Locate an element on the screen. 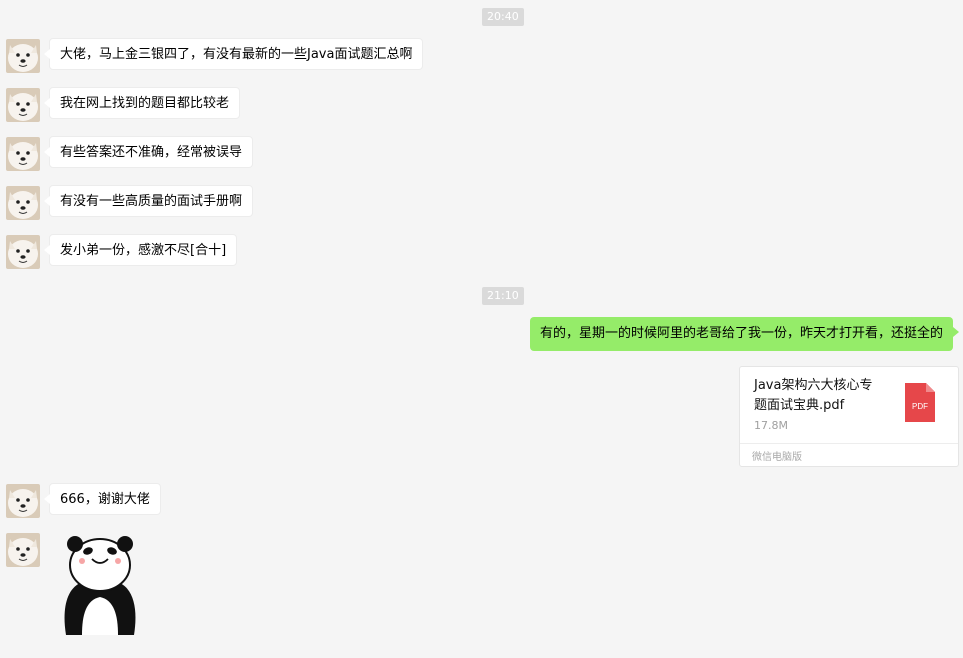  file-message-card: Java架构六大核心专 题面试宝典.pdf 17.8M PDF 微信电脑版 is located at coordinates (849, 416).